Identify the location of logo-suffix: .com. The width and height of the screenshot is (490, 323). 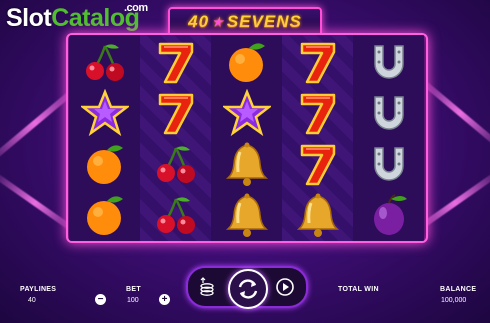
(136, 8).